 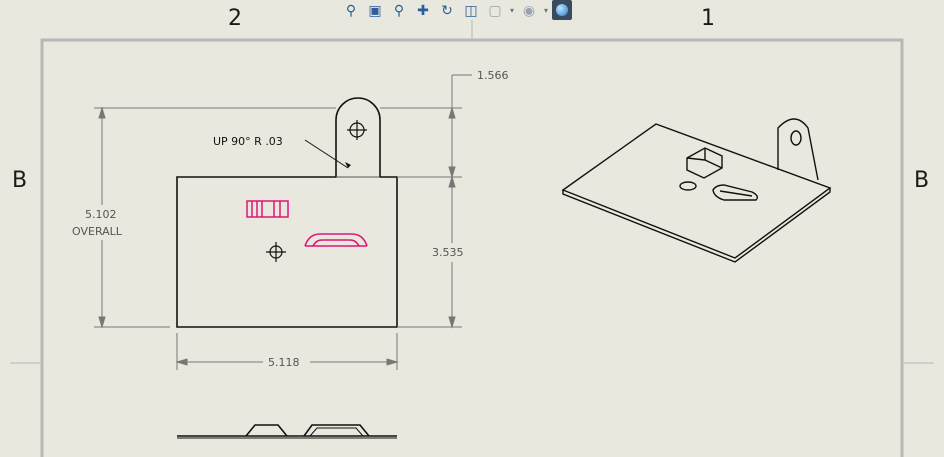 I want to click on isometric-view, so click(x=696, y=190).